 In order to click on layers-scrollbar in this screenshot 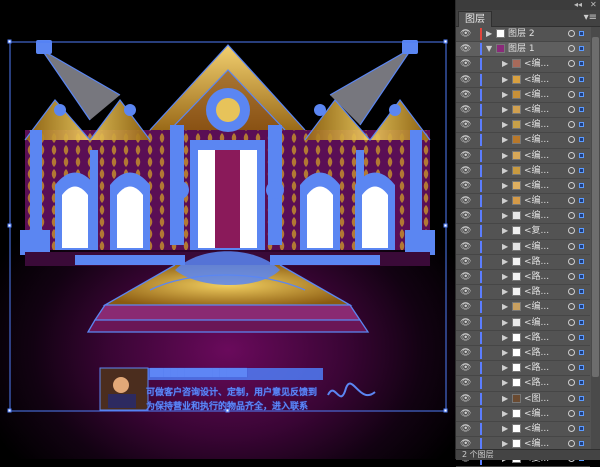, I will do `click(595, 238)`.